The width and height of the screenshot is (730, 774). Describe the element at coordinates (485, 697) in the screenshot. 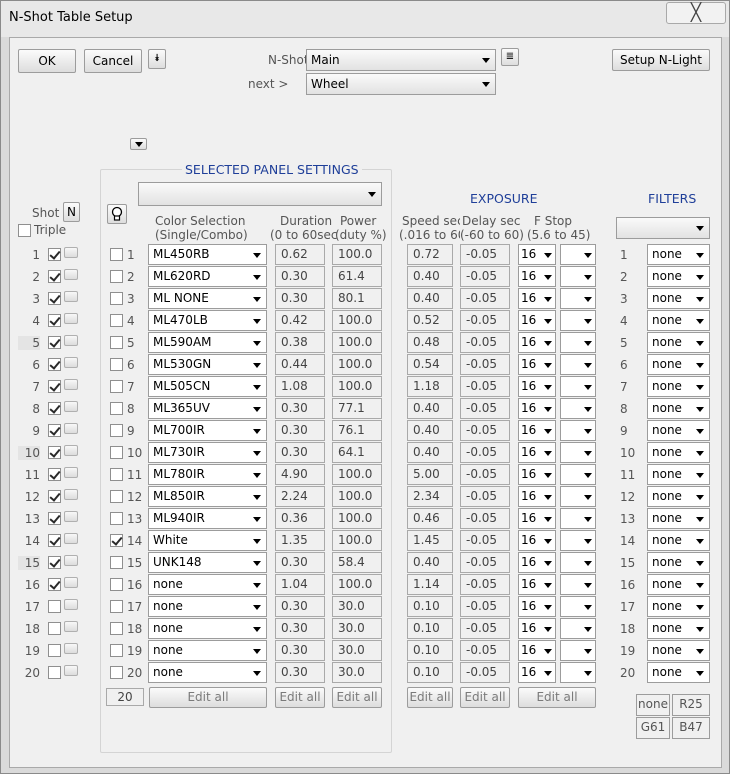

I see `edit-all-delay-button: Edit all` at that location.